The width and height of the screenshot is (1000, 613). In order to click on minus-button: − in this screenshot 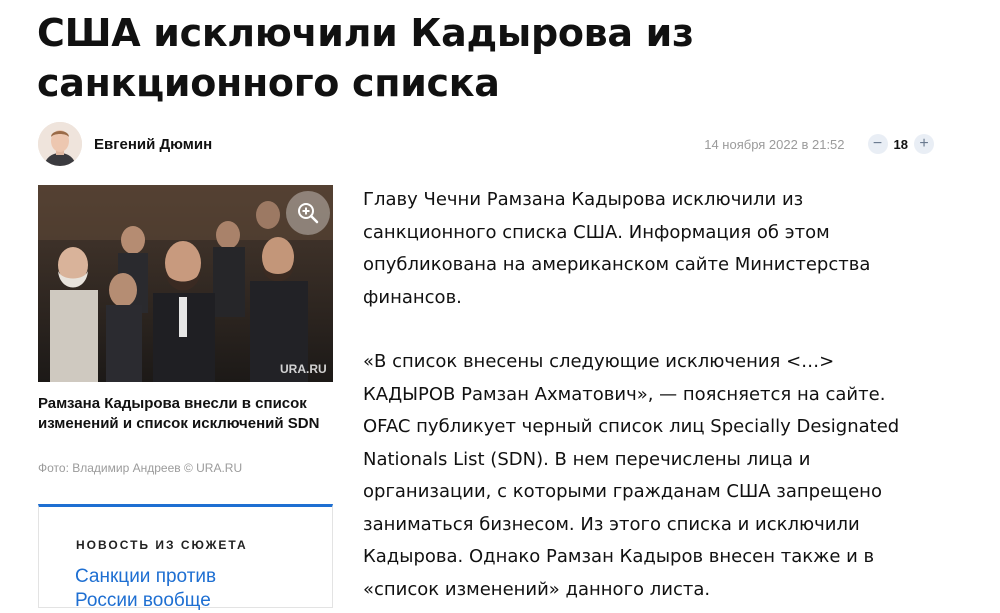, I will do `click(877, 144)`.